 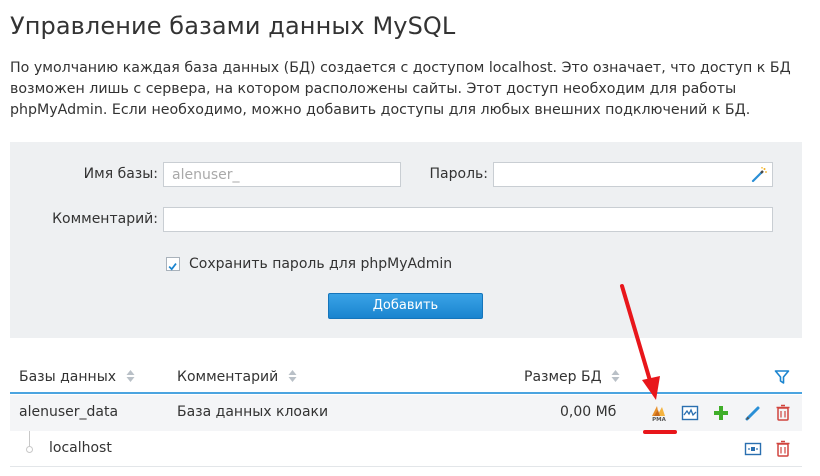 I want to click on password-input, so click(x=633, y=174).